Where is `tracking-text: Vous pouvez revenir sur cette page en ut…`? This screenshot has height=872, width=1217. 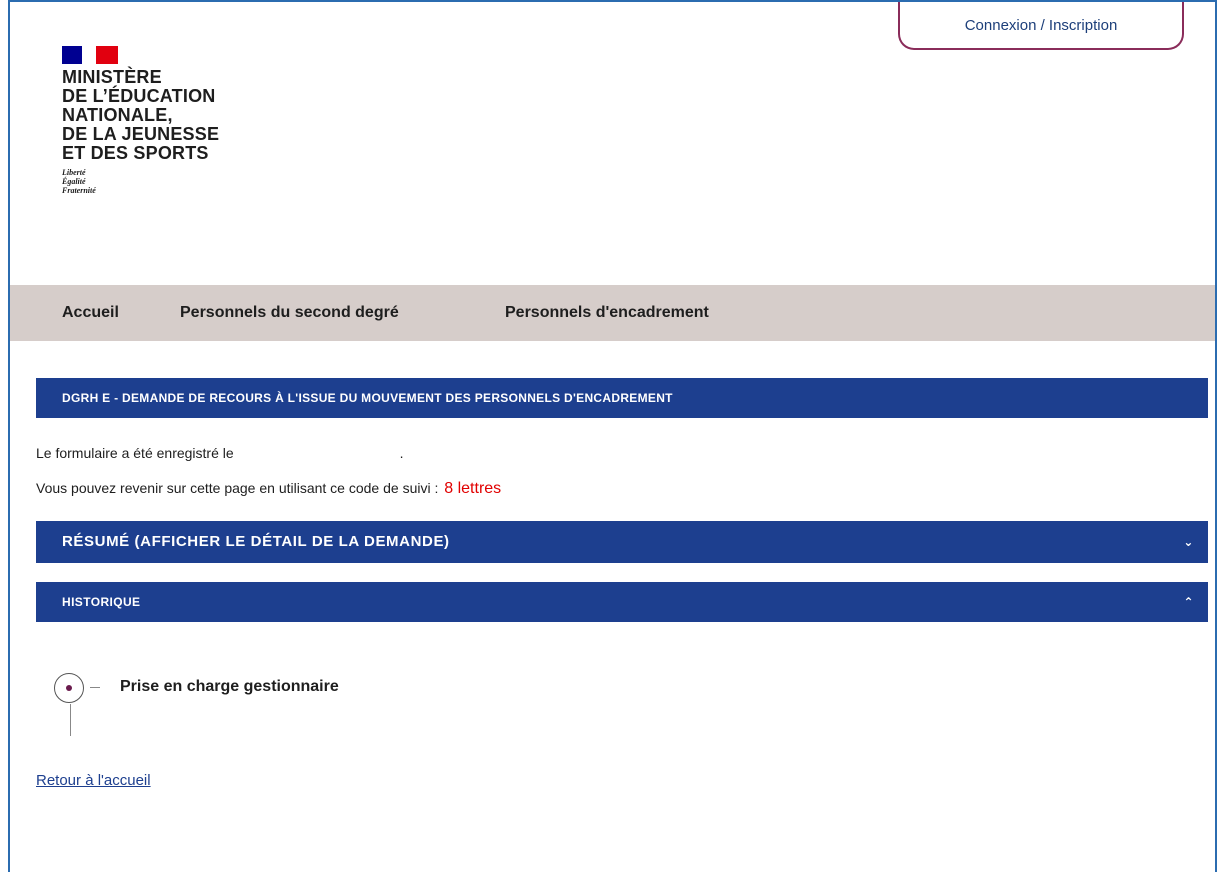
tracking-text: Vous pouvez revenir sur cette page en ut… is located at coordinates (237, 488).